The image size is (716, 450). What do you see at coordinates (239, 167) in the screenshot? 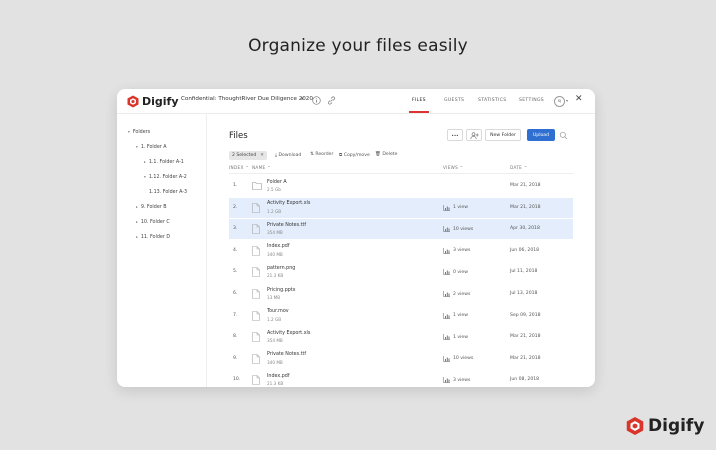
I see `column-index: INDEX ⌃` at bounding box center [239, 167].